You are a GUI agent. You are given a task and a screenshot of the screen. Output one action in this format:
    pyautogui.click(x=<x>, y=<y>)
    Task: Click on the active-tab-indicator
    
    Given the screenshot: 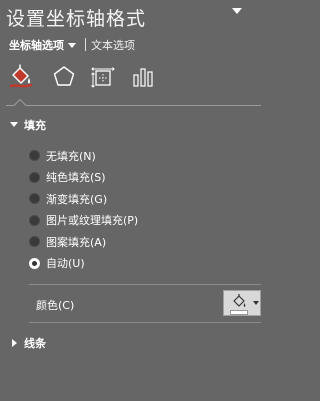 What is the action you would take?
    pyautogui.click(x=133, y=102)
    